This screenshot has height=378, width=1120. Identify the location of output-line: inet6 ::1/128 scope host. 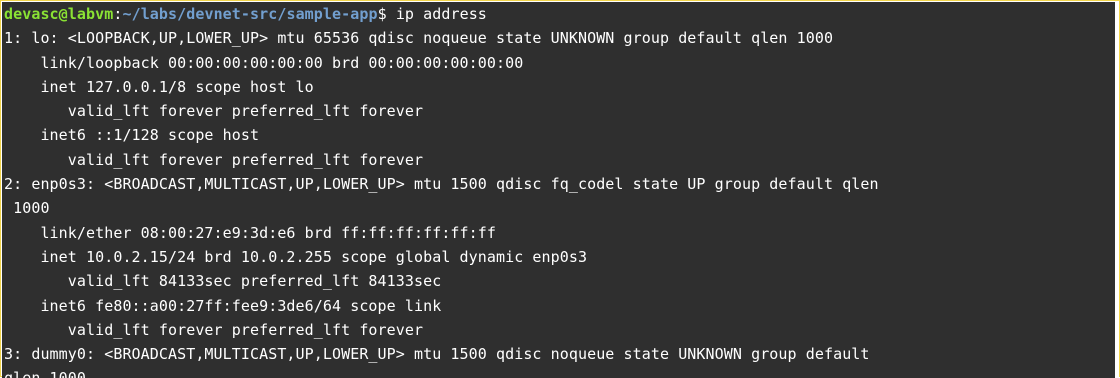
(132, 135).